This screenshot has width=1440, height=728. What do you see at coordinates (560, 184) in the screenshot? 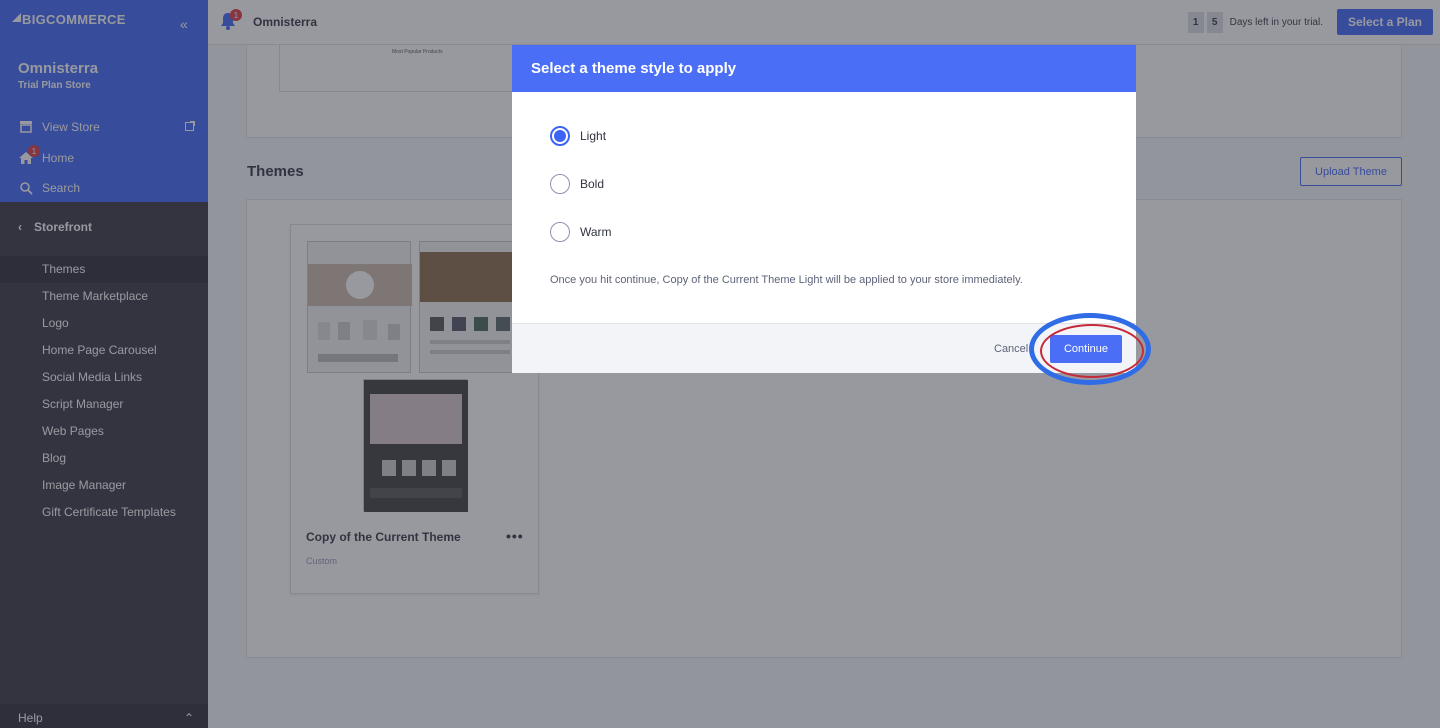
I see `radio-bold` at bounding box center [560, 184].